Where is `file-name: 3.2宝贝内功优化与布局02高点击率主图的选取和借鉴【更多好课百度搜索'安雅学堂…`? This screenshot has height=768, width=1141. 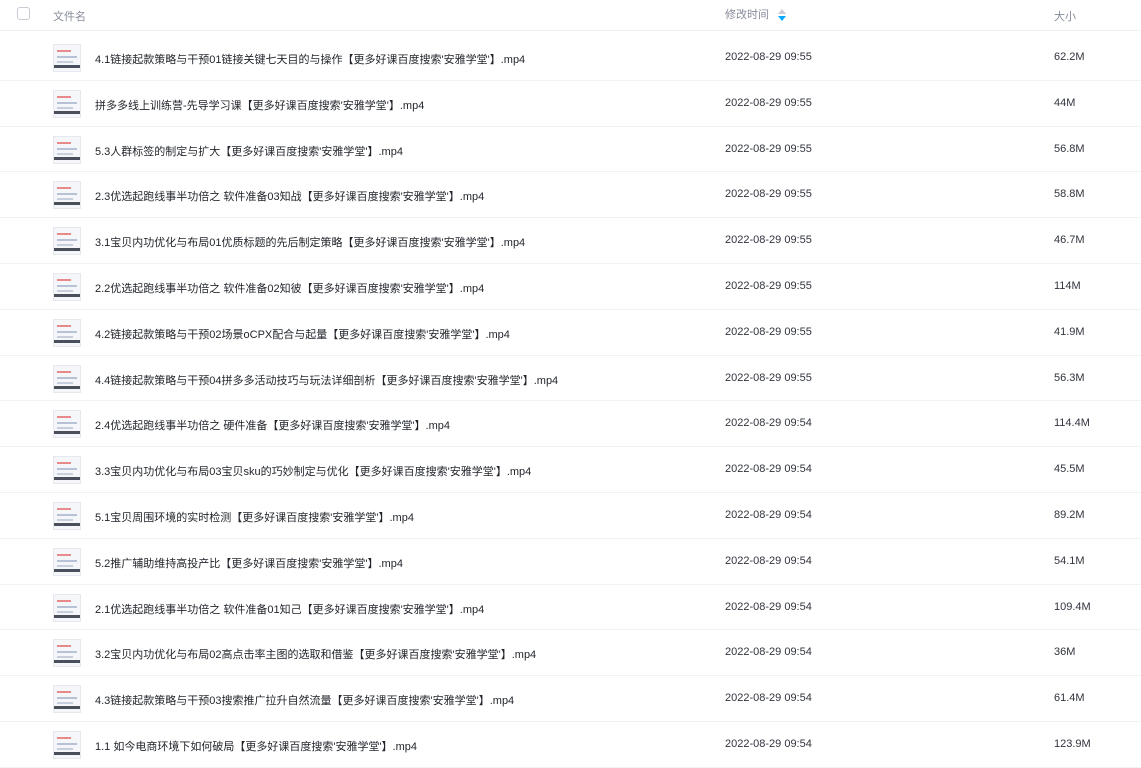 file-name: 3.2宝贝内功优化与布局02高点击率主图的选取和借鉴【更多好课百度搜索'安雅学堂… is located at coordinates (315, 654).